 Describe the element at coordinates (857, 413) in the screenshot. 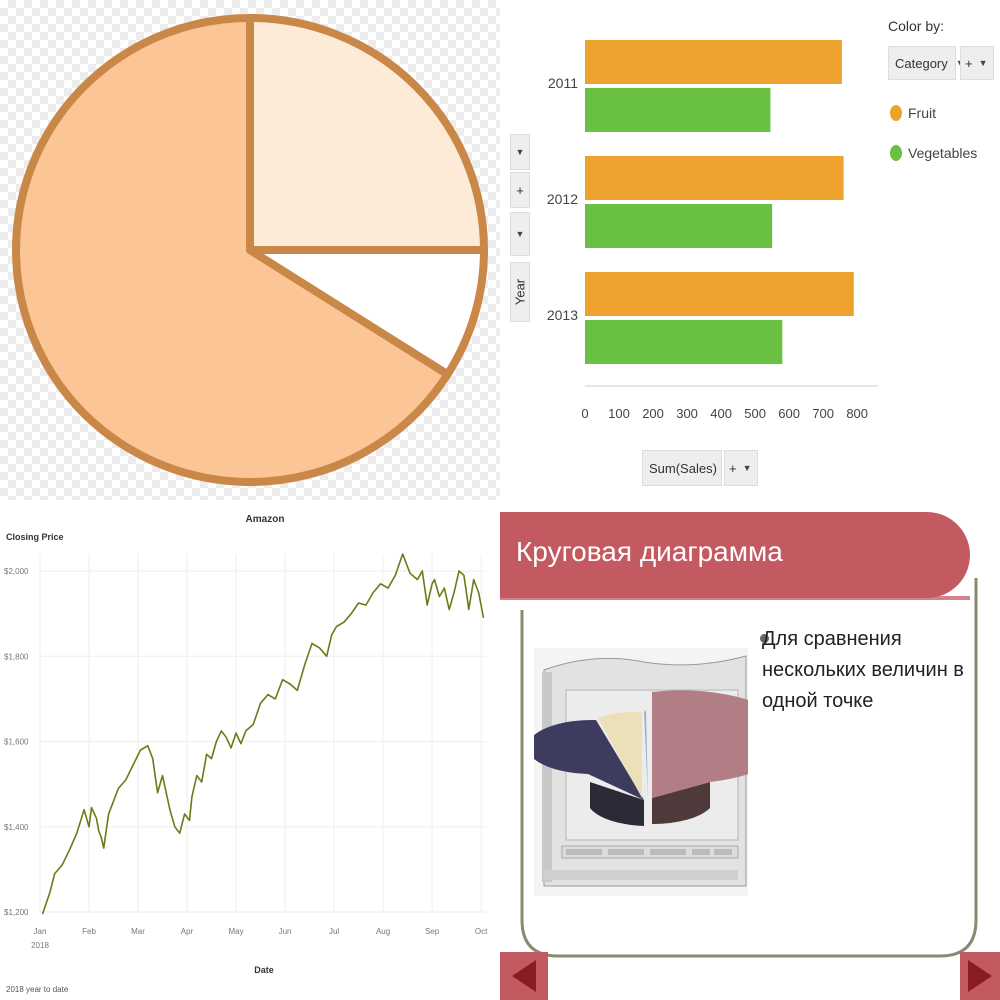

I see `x-tick-label: 800` at that location.